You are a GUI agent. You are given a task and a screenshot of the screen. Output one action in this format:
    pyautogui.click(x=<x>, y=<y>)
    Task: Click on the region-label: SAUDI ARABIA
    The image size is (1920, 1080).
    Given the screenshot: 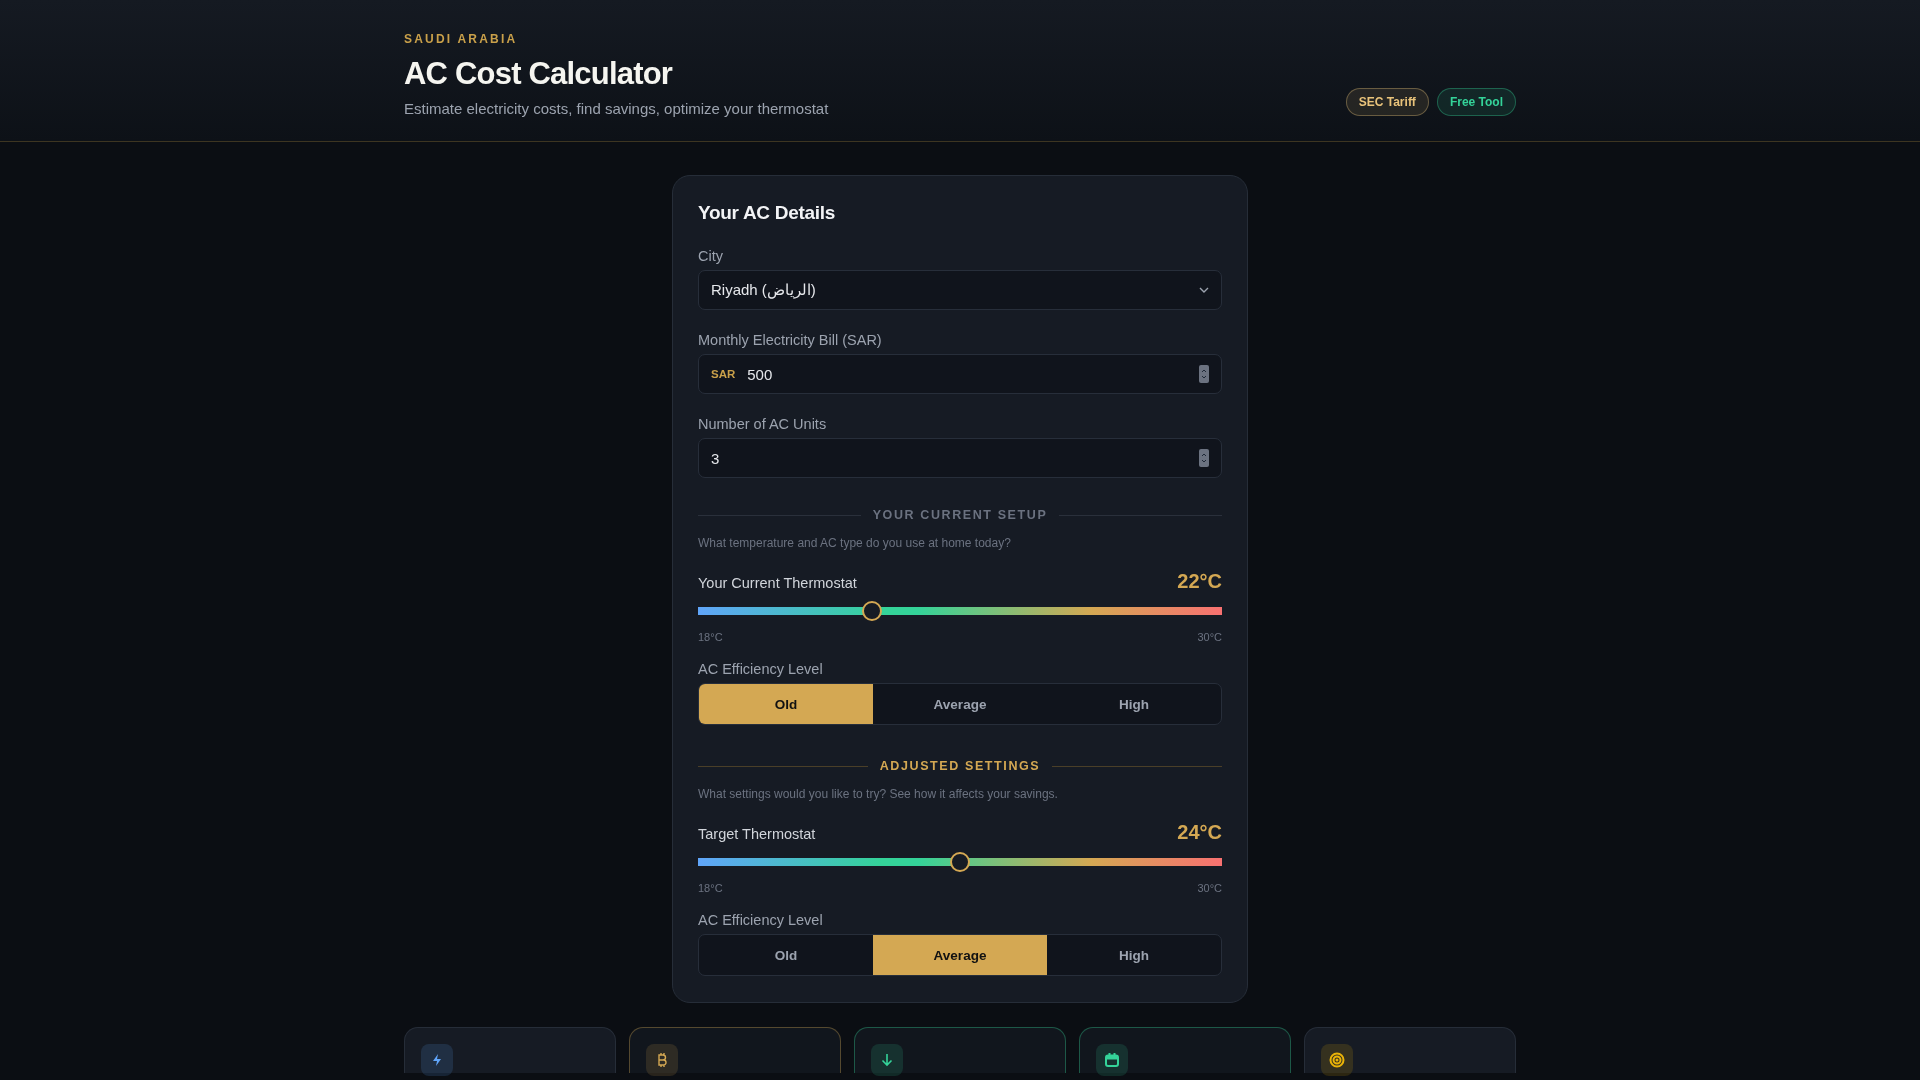 What is the action you would take?
    pyautogui.click(x=461, y=39)
    